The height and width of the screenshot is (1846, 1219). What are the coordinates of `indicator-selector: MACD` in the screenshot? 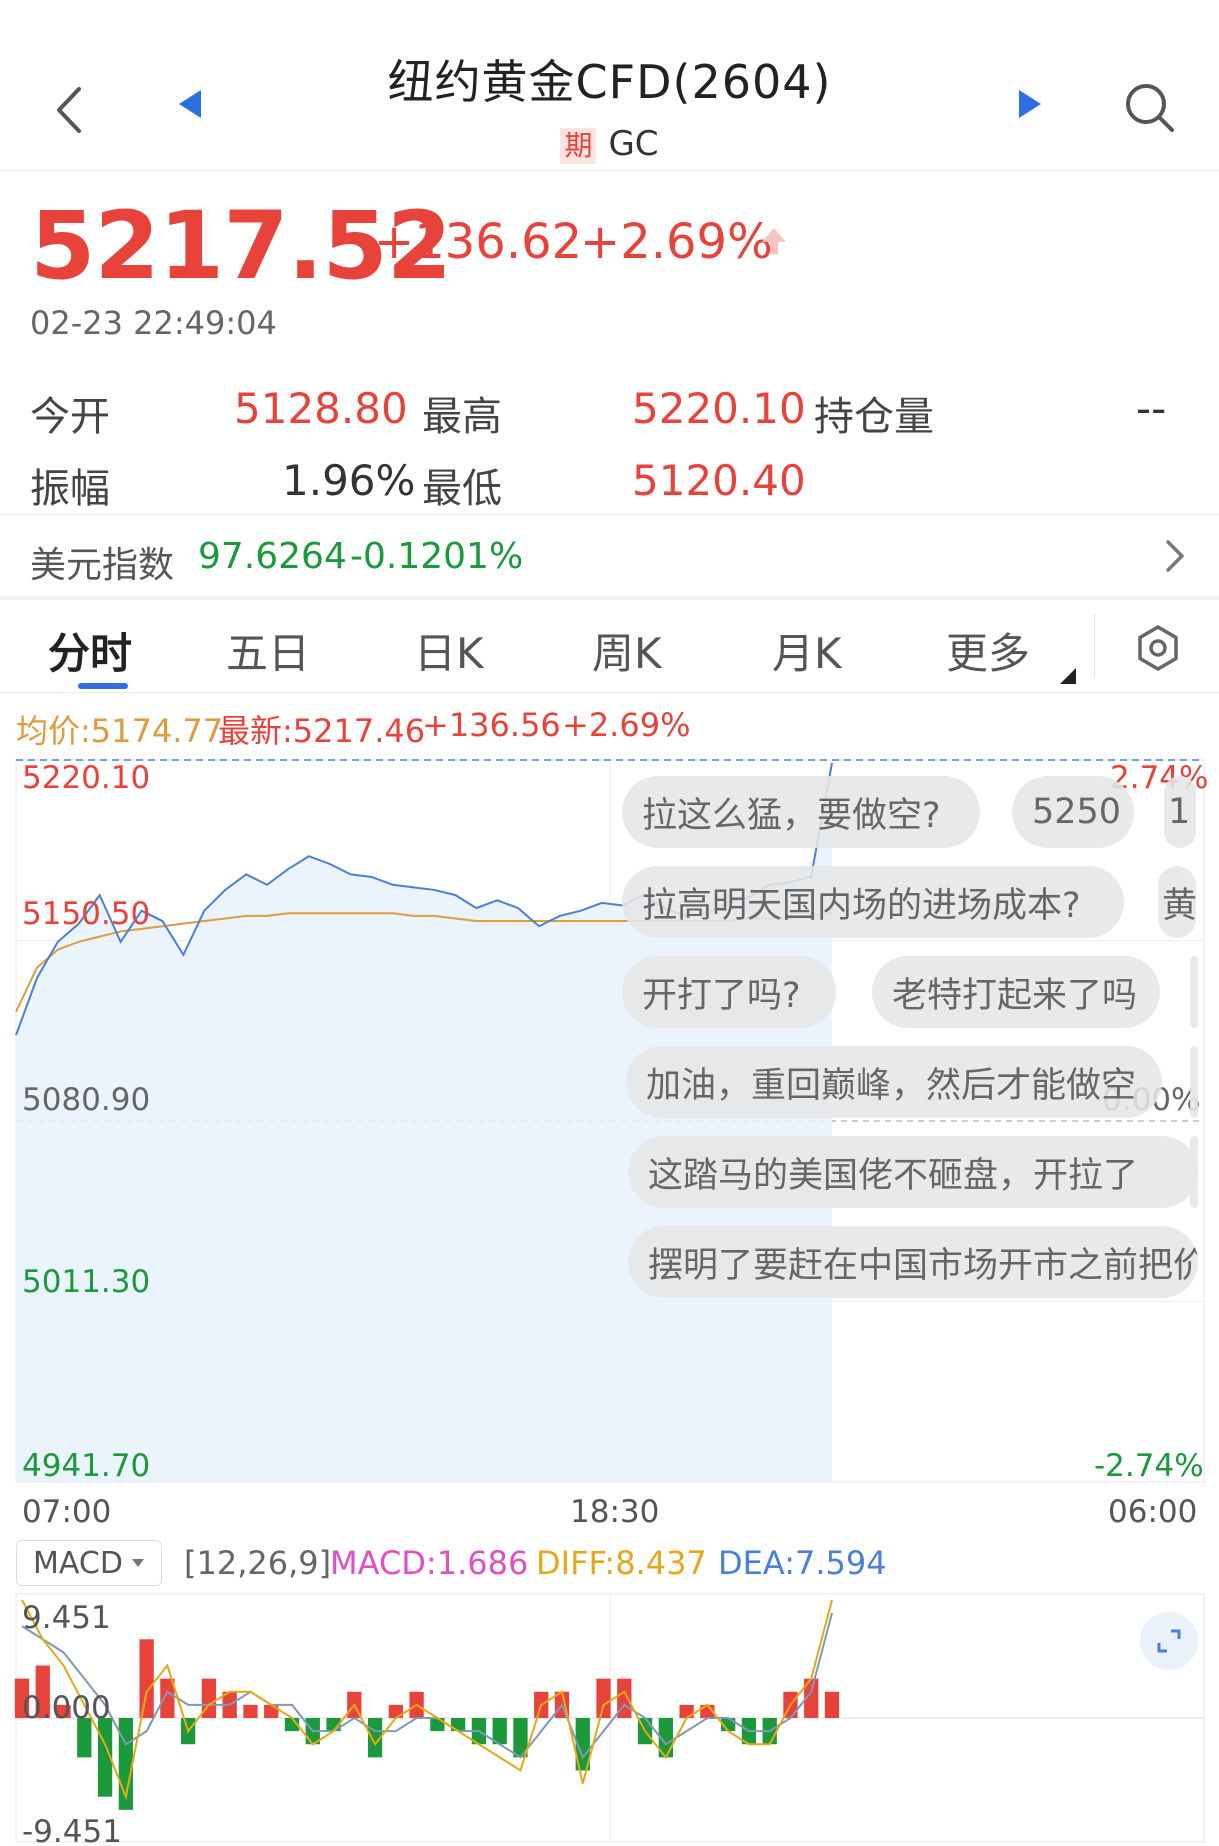 It's located at (89, 1563).